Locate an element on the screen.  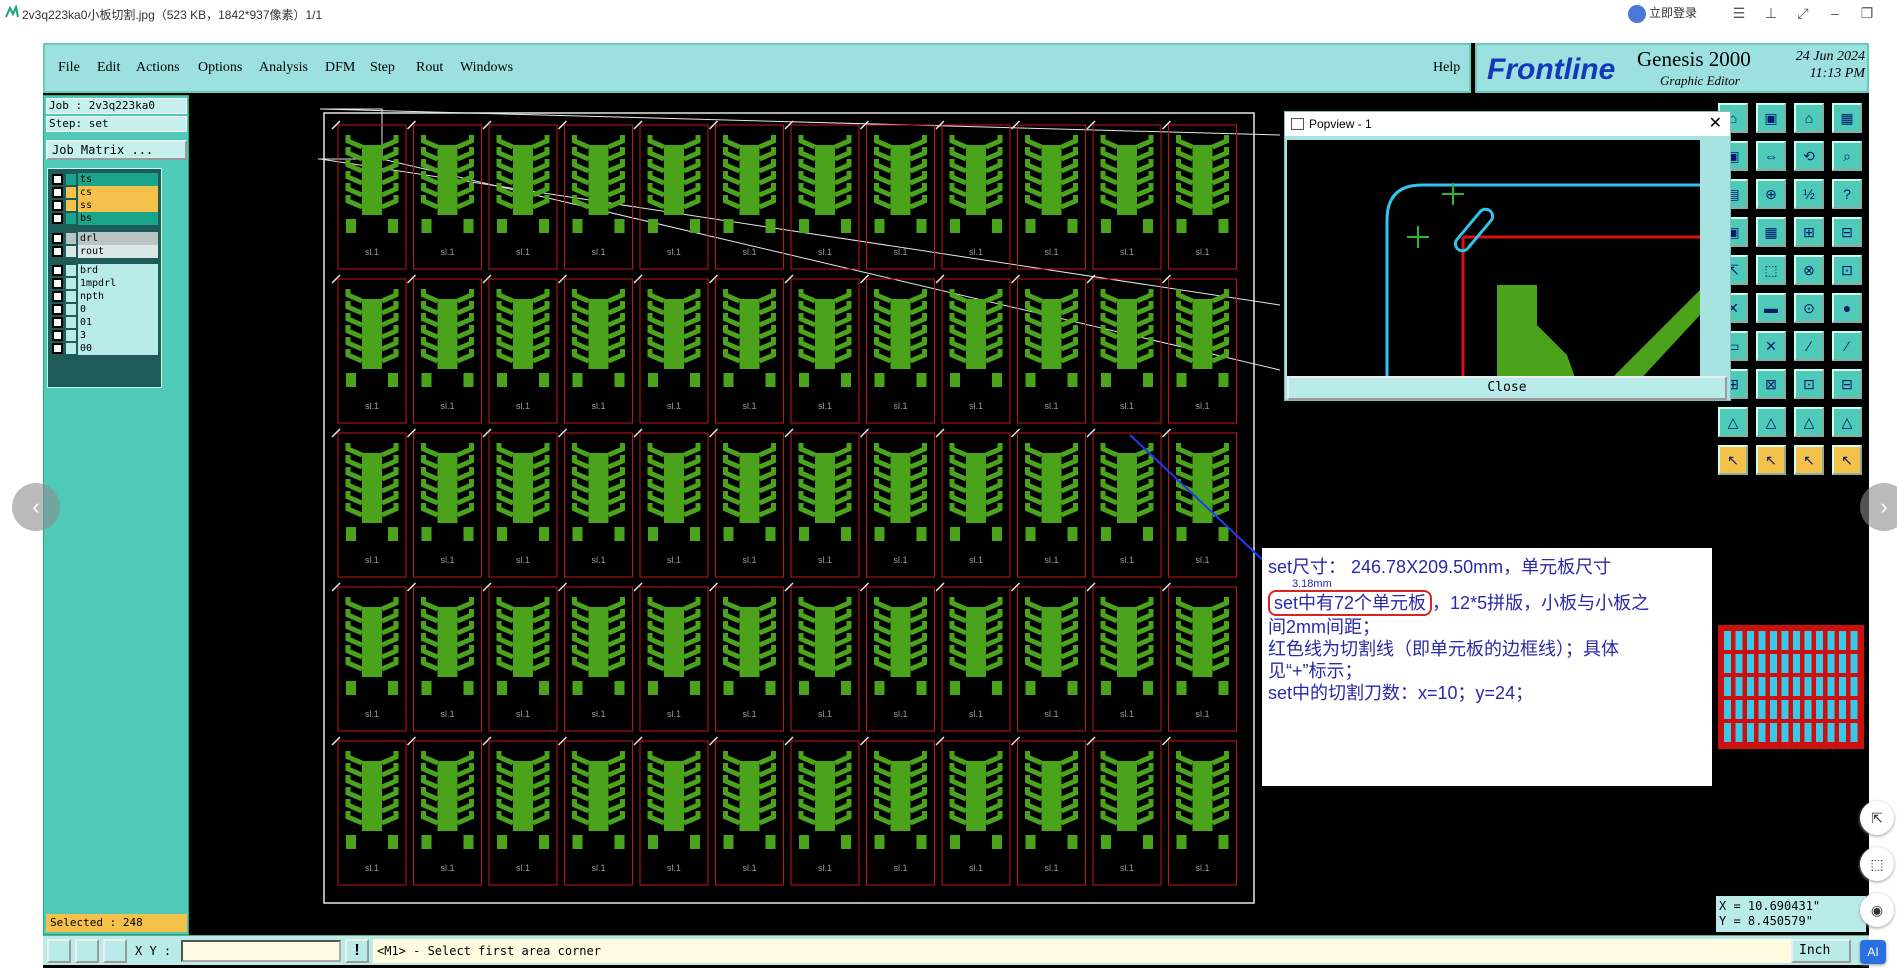
ai-badge: AI is located at coordinates (1873, 952).